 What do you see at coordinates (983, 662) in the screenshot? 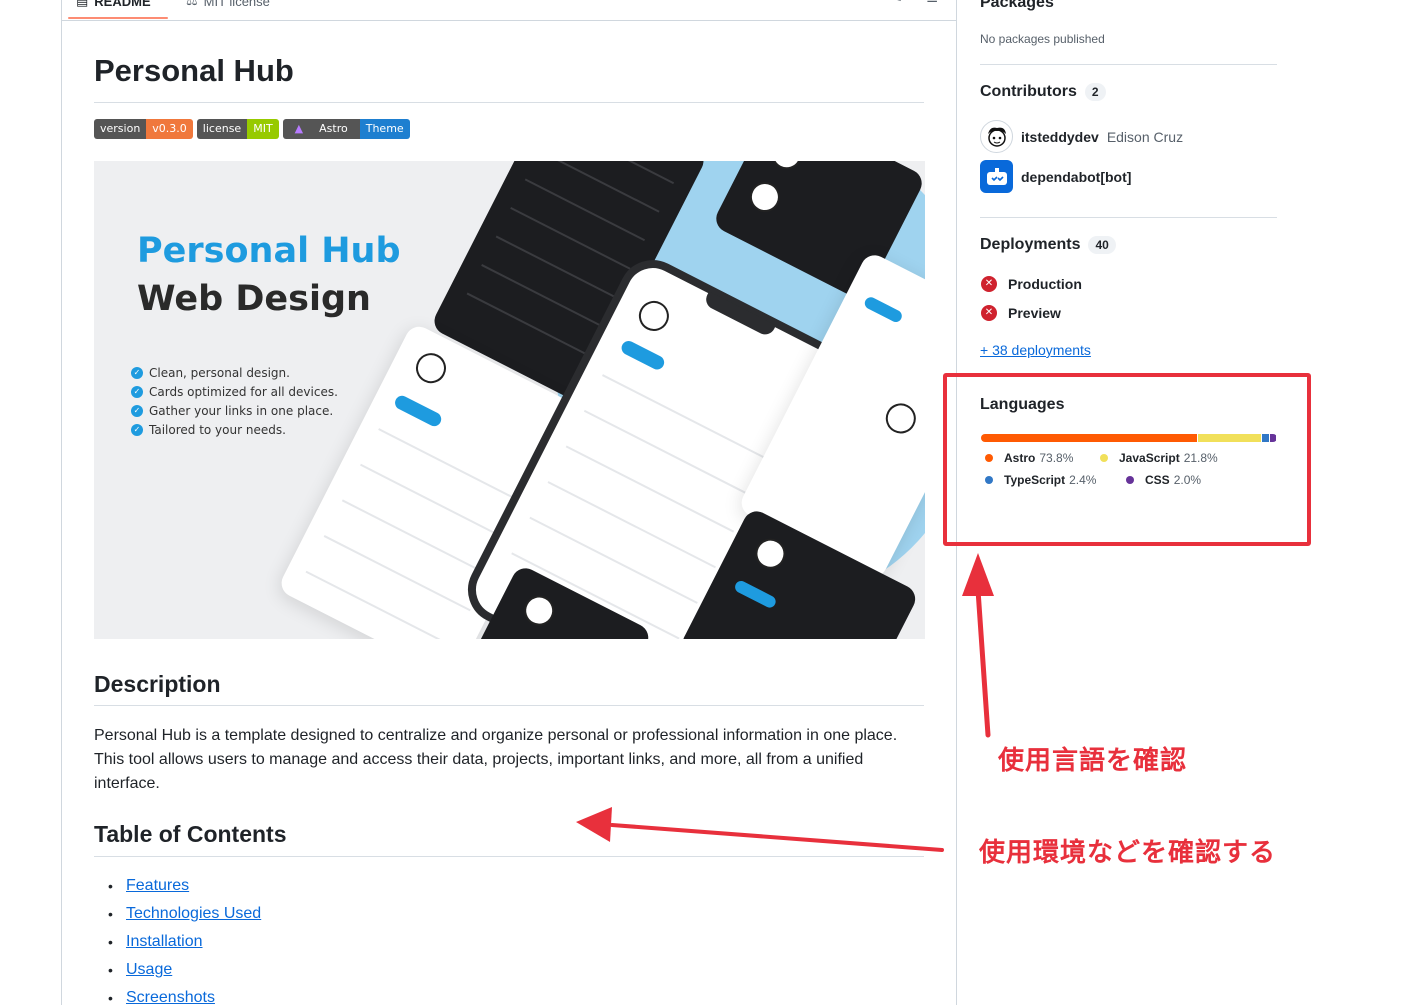
I see `arrow-up-line` at bounding box center [983, 662].